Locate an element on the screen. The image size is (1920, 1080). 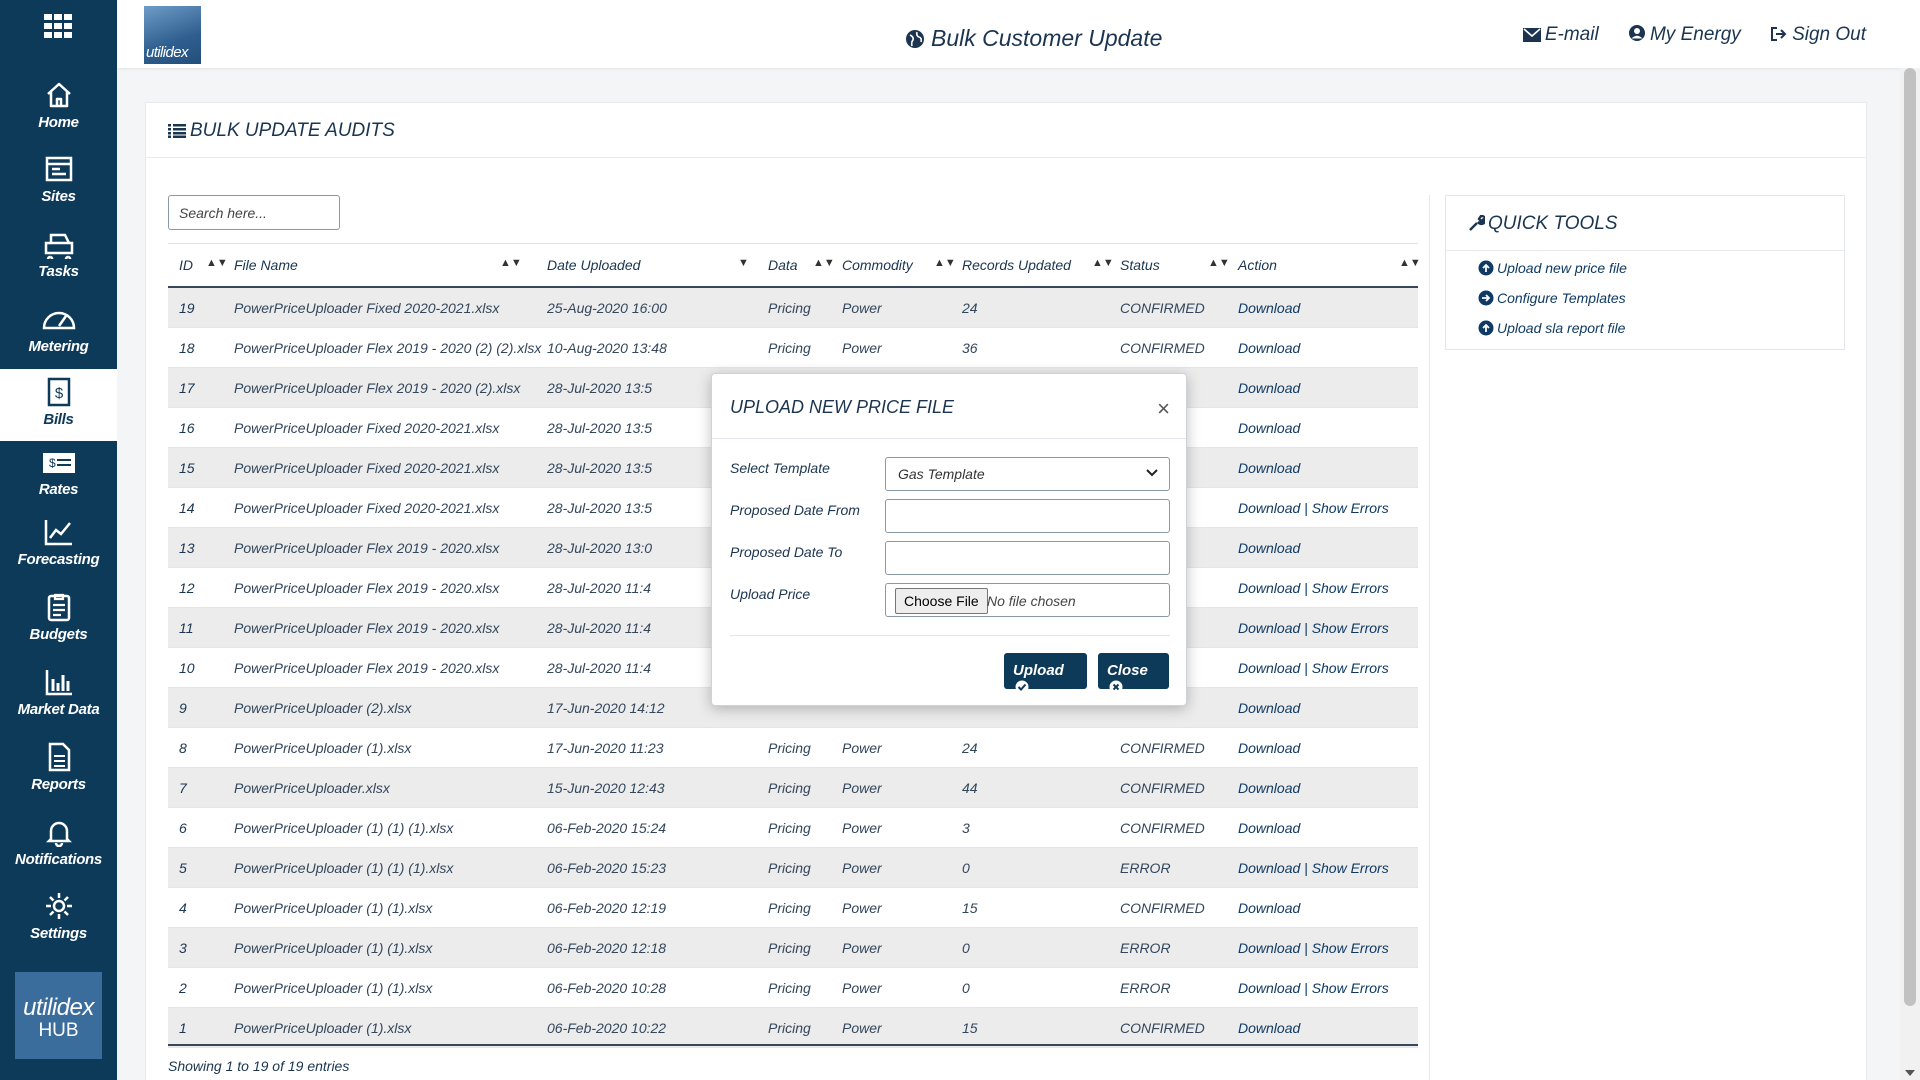
utilidex-logo: utilidex is located at coordinates (172, 35).